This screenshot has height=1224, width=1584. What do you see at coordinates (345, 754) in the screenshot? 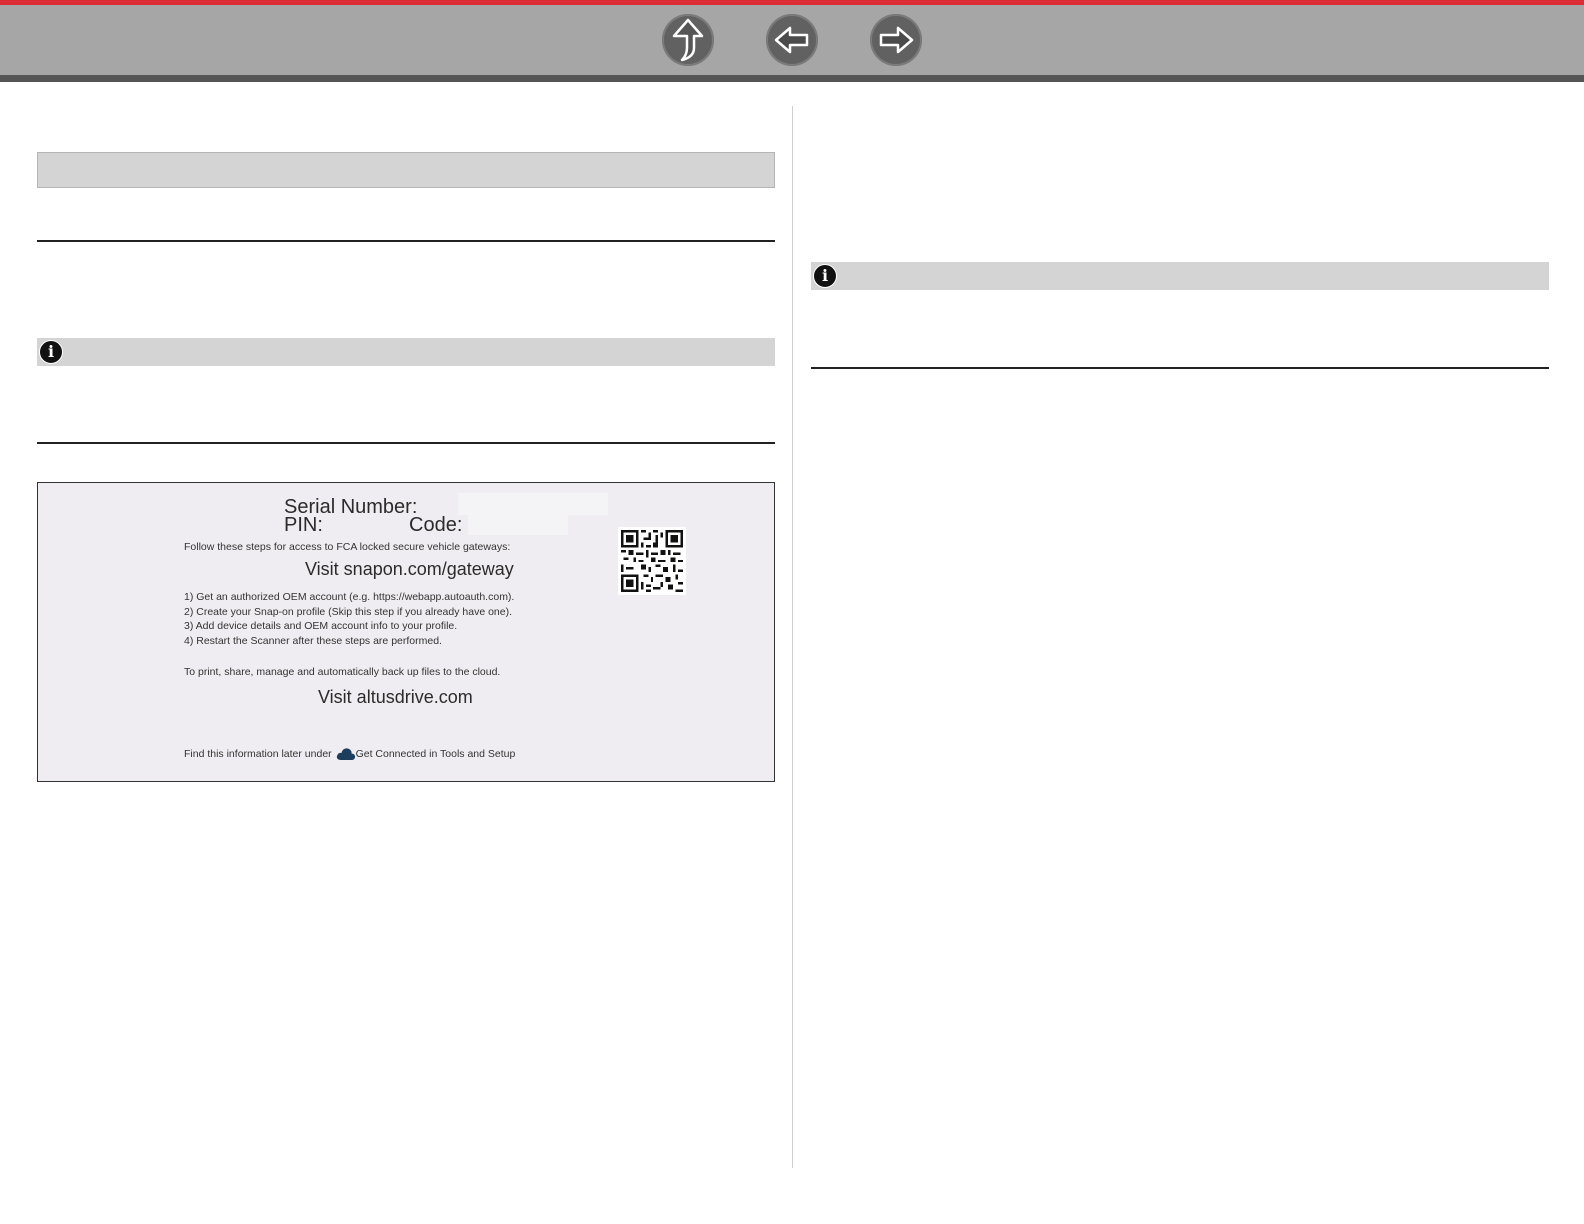
I see `cloud-icon` at bounding box center [345, 754].